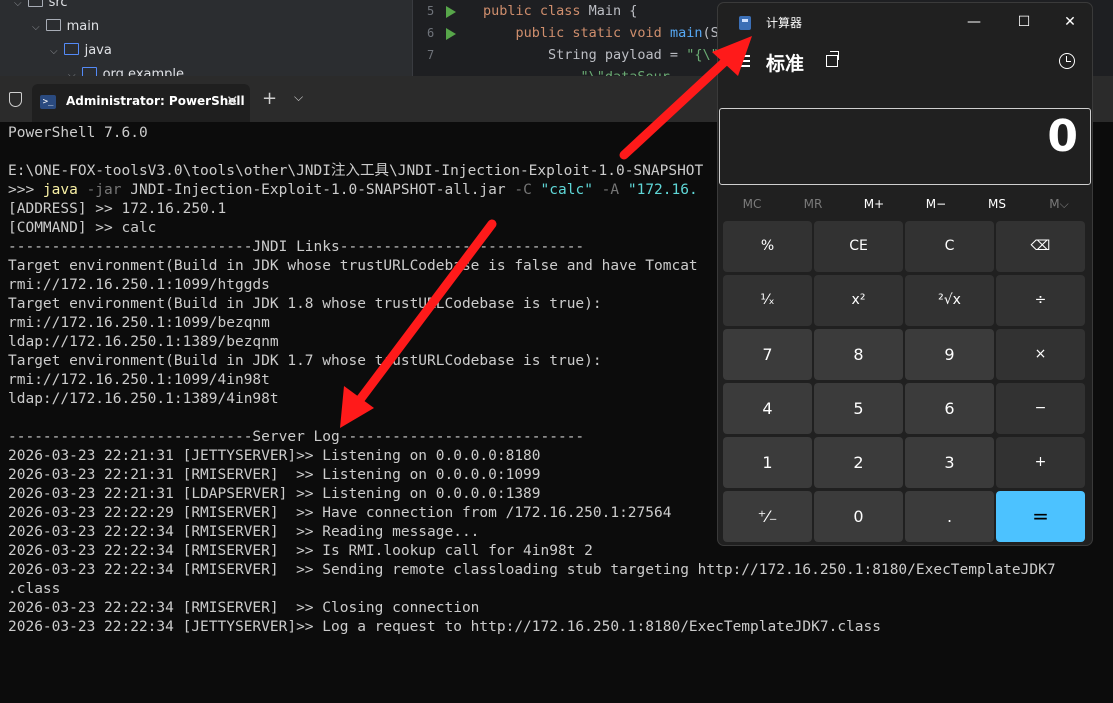 Image resolution: width=1113 pixels, height=703 pixels. I want to click on close-button: ✕, so click(1069, 22).